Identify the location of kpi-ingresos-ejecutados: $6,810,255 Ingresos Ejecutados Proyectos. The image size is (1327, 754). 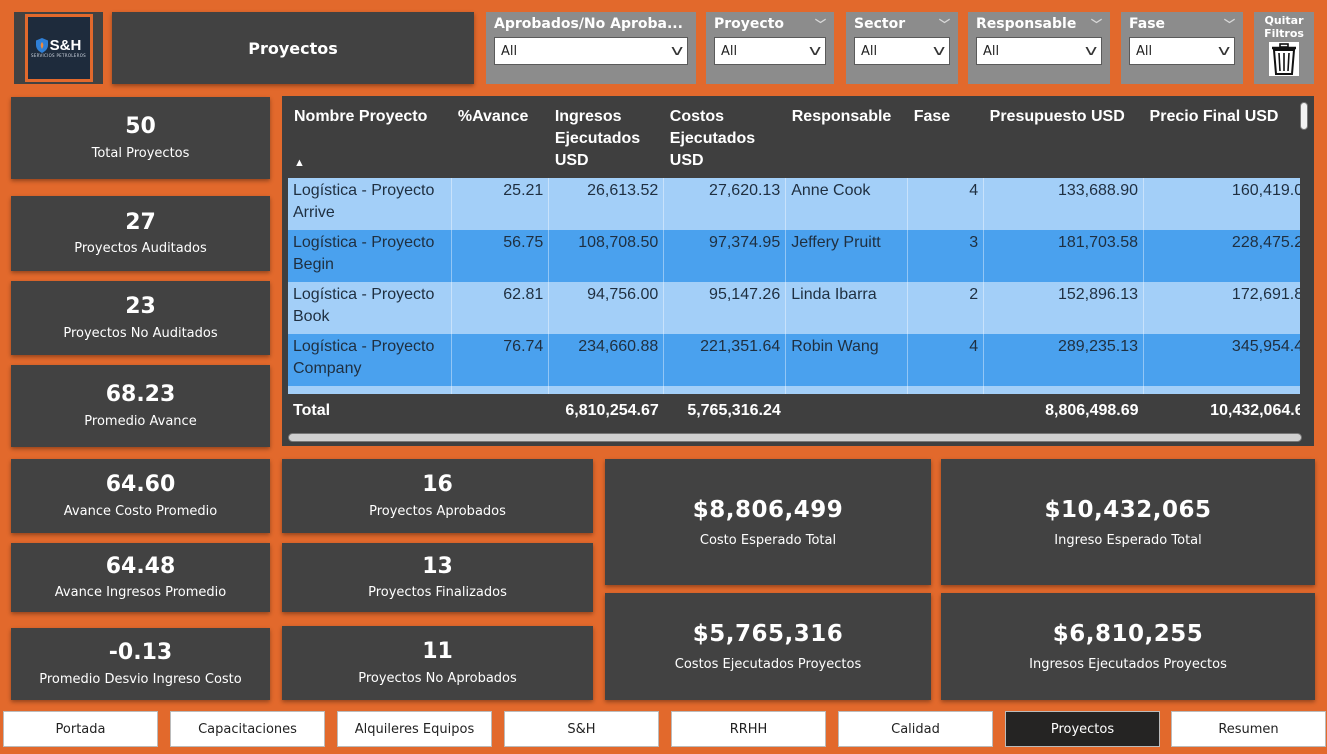
(1128, 646).